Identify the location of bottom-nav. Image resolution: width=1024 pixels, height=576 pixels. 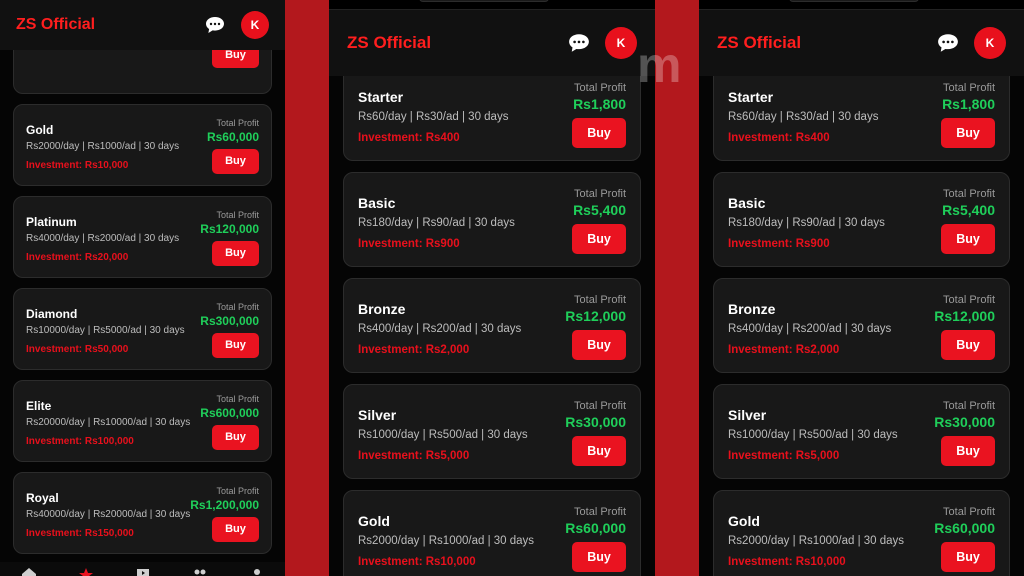
(142, 569).